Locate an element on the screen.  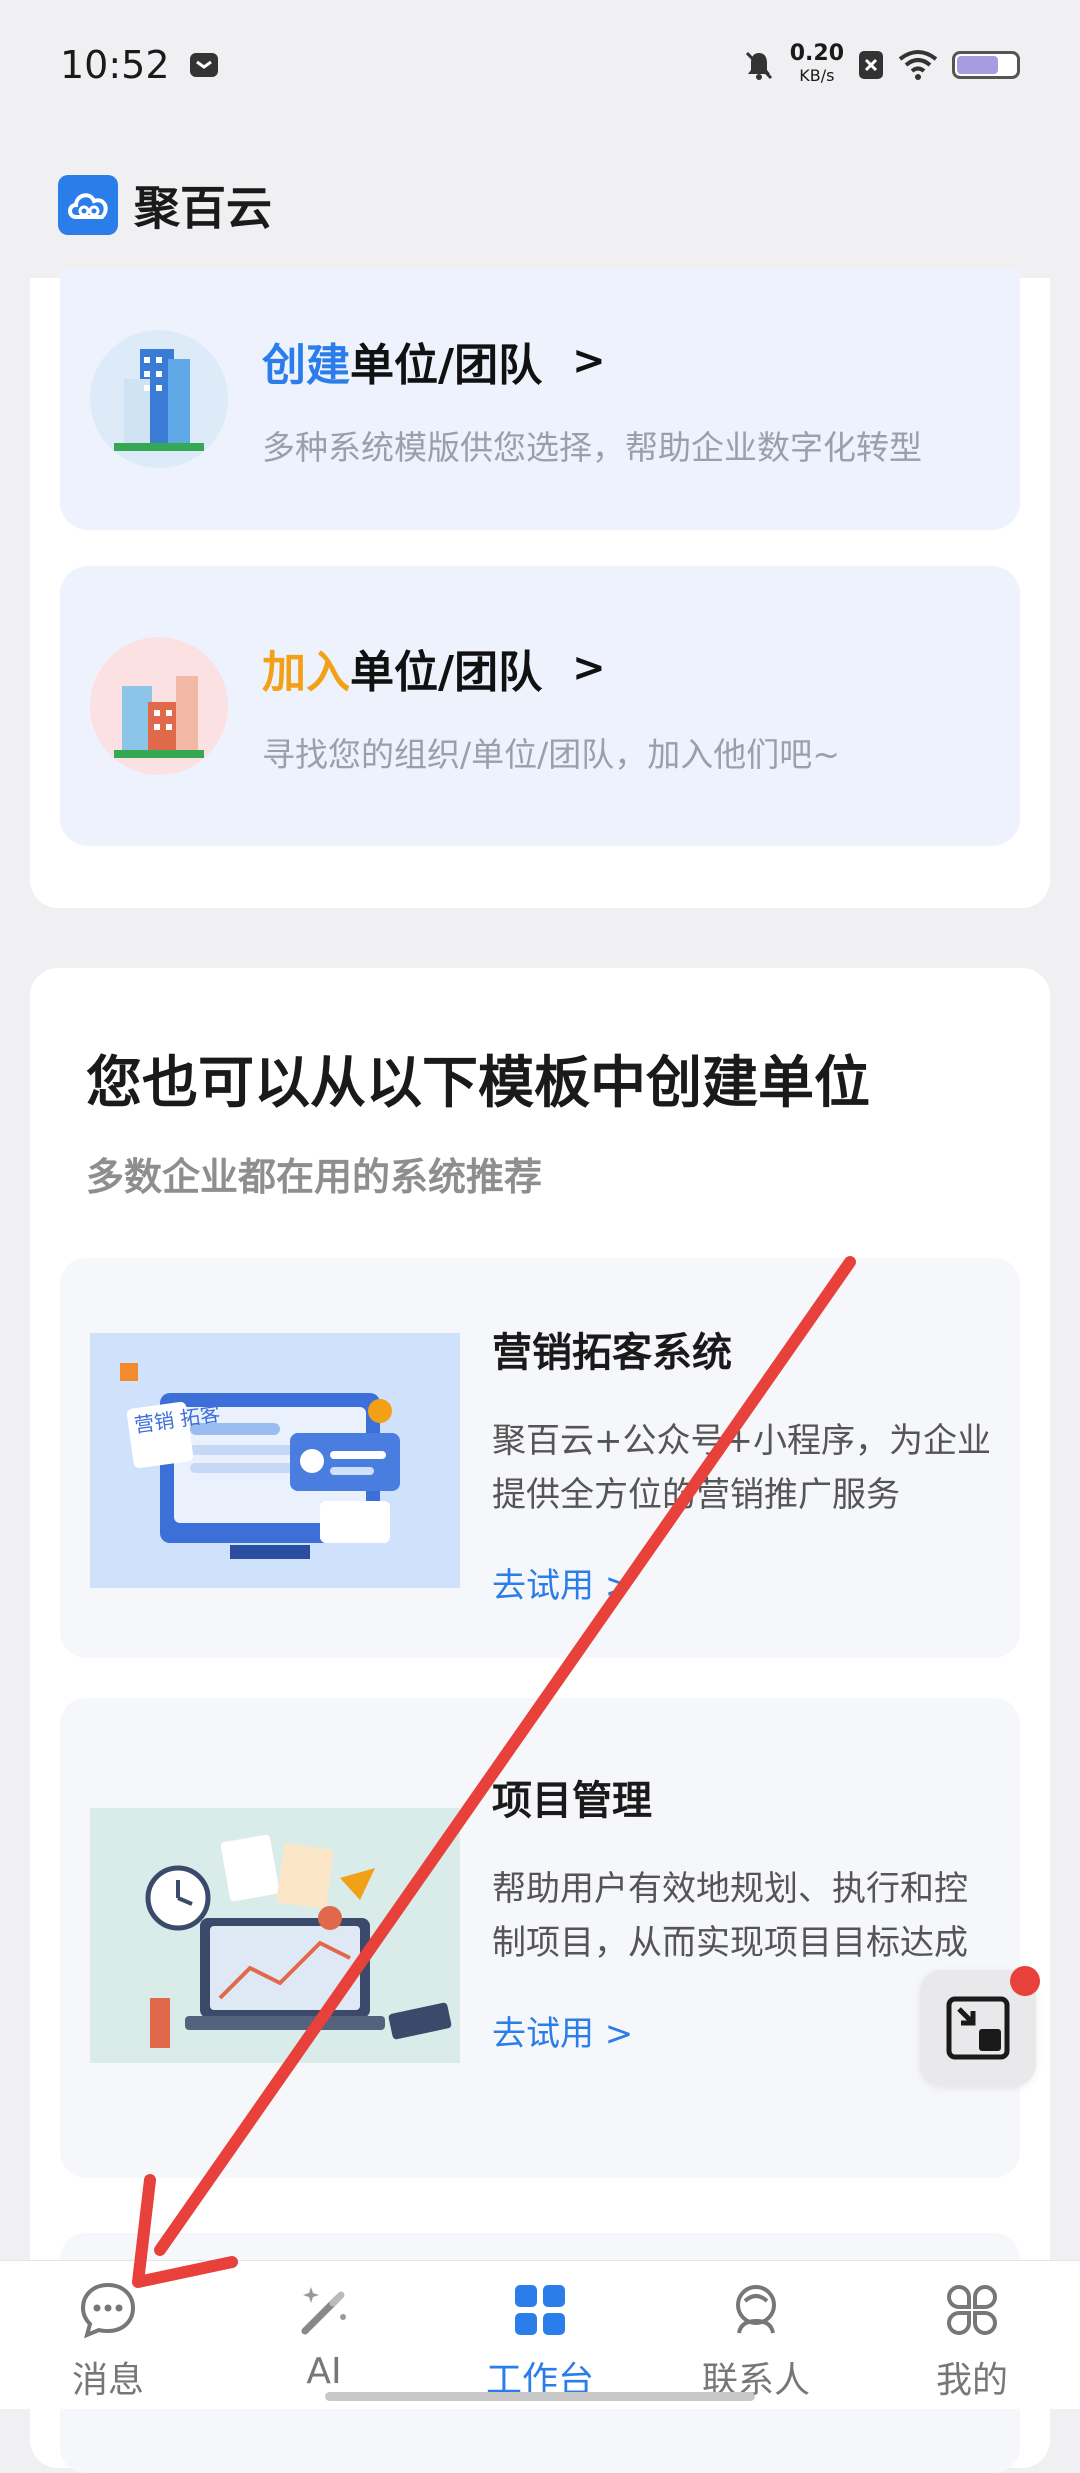
home-indicator is located at coordinates (540, 2396).